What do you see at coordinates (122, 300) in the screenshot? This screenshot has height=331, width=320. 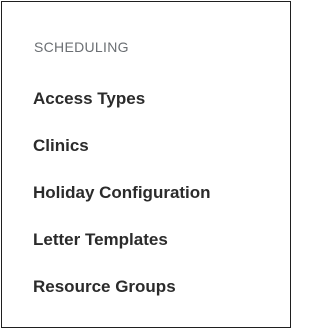 I see `menu-item-resource-groups: Resource Groups` at bounding box center [122, 300].